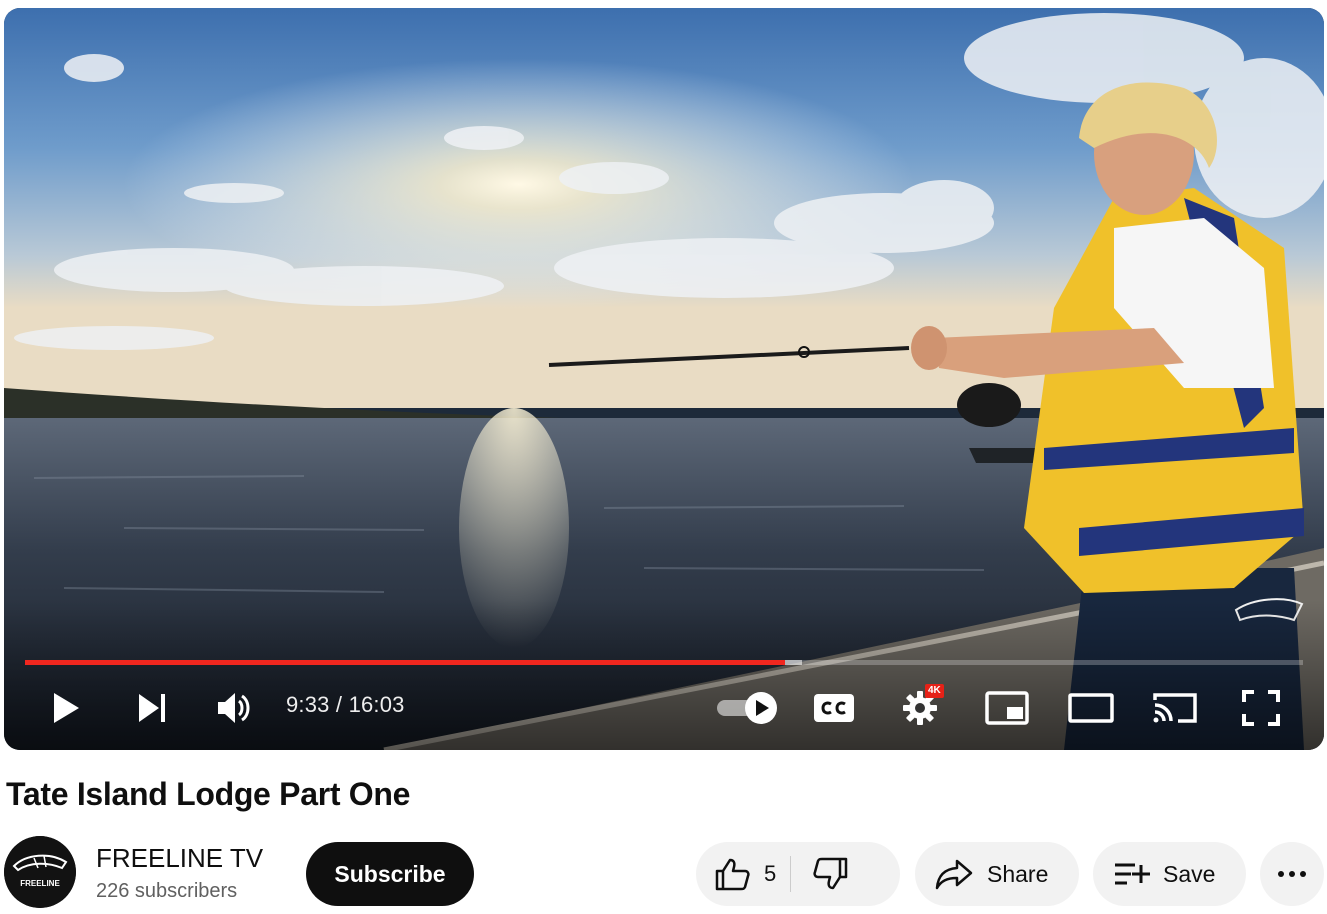 Image resolution: width=1327 pixels, height=914 pixels. I want to click on like-button: 5, so click(743, 874).